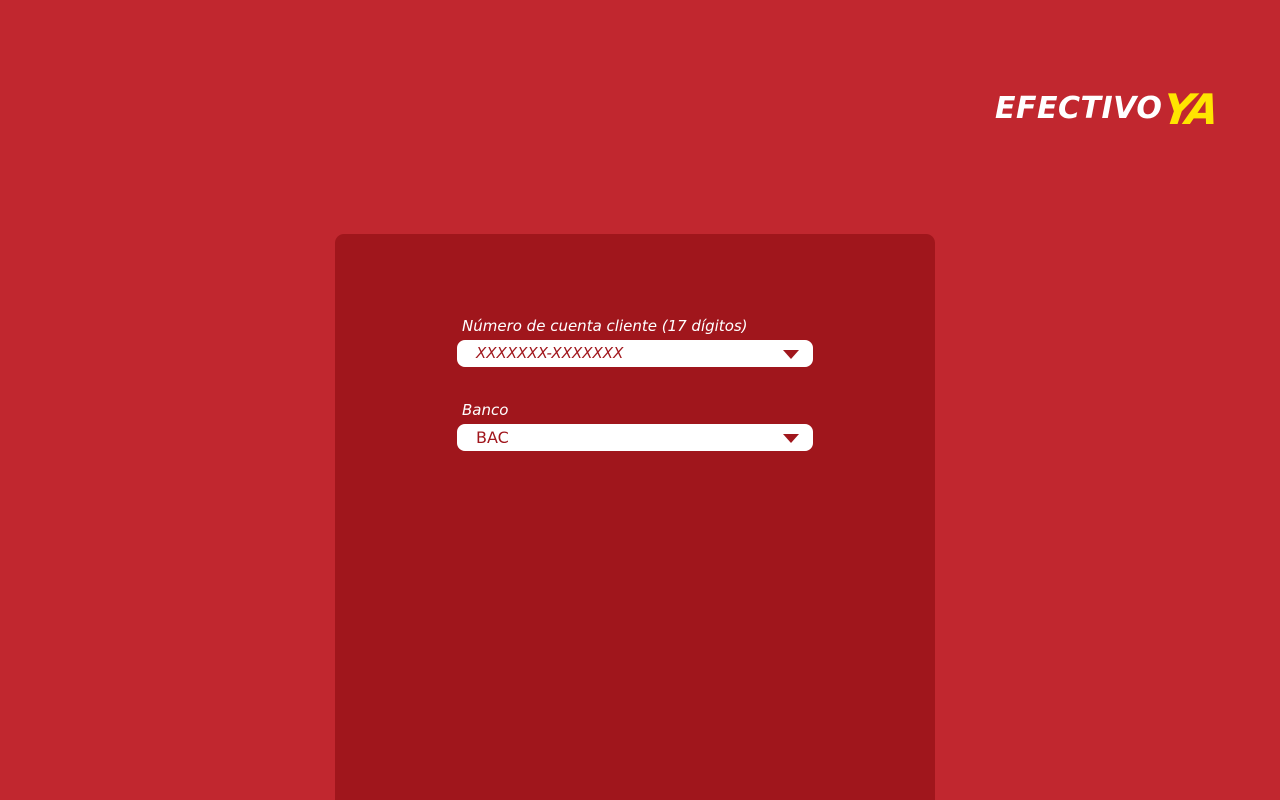 The height and width of the screenshot is (800, 1280). Describe the element at coordinates (635, 353) in the screenshot. I see `account-number-select: XXXXXXX-XXXXXXX` at that location.